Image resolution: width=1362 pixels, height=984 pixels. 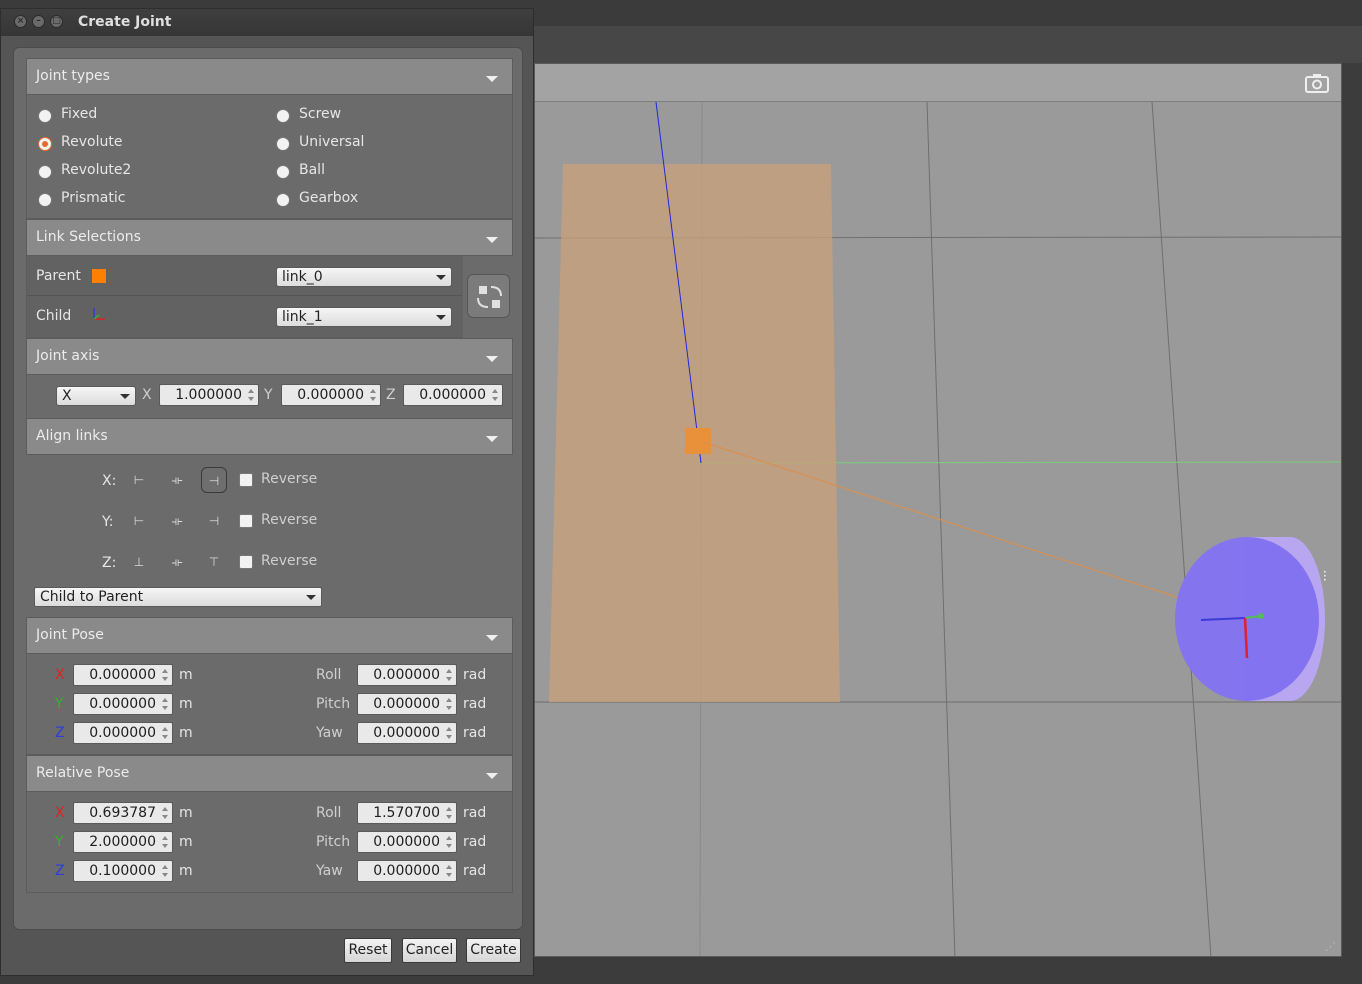 What do you see at coordinates (96, 396) in the screenshot?
I see `axis-select: X` at bounding box center [96, 396].